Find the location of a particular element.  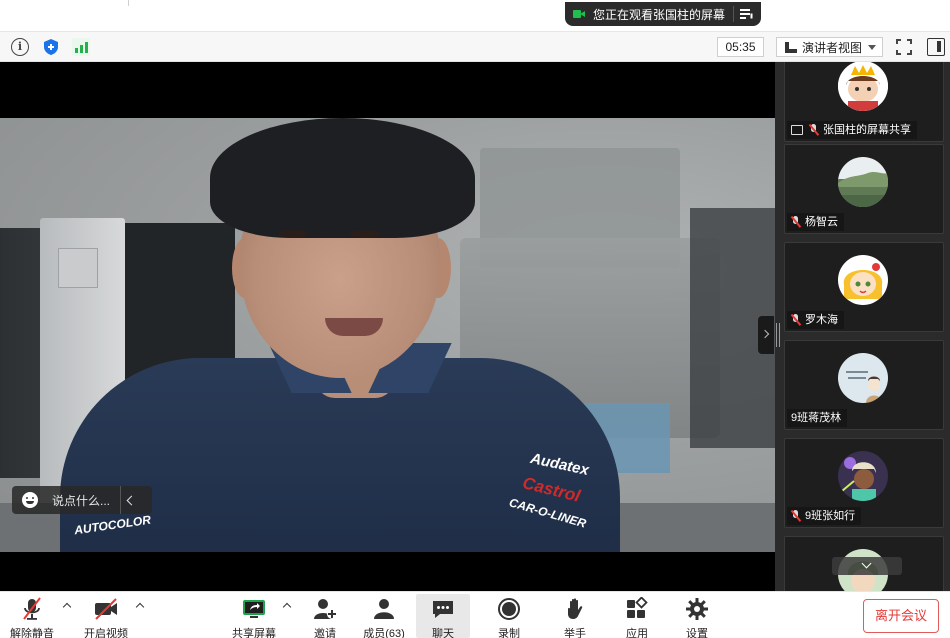

start-video-button: 开启视频 is located at coordinates (106, 616).